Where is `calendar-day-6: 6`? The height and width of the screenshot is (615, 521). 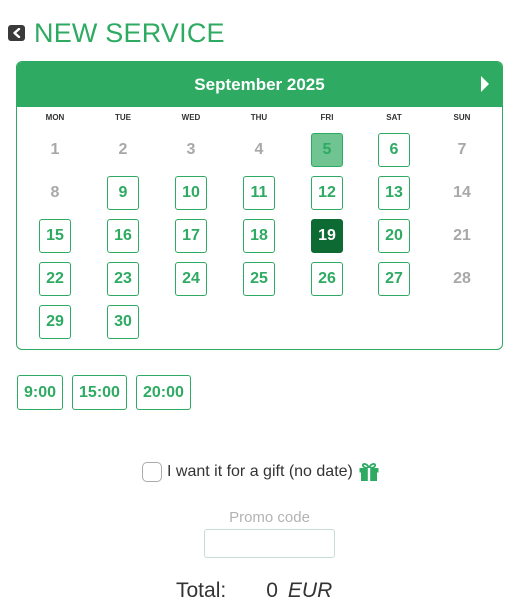
calendar-day-6: 6 is located at coordinates (394, 150).